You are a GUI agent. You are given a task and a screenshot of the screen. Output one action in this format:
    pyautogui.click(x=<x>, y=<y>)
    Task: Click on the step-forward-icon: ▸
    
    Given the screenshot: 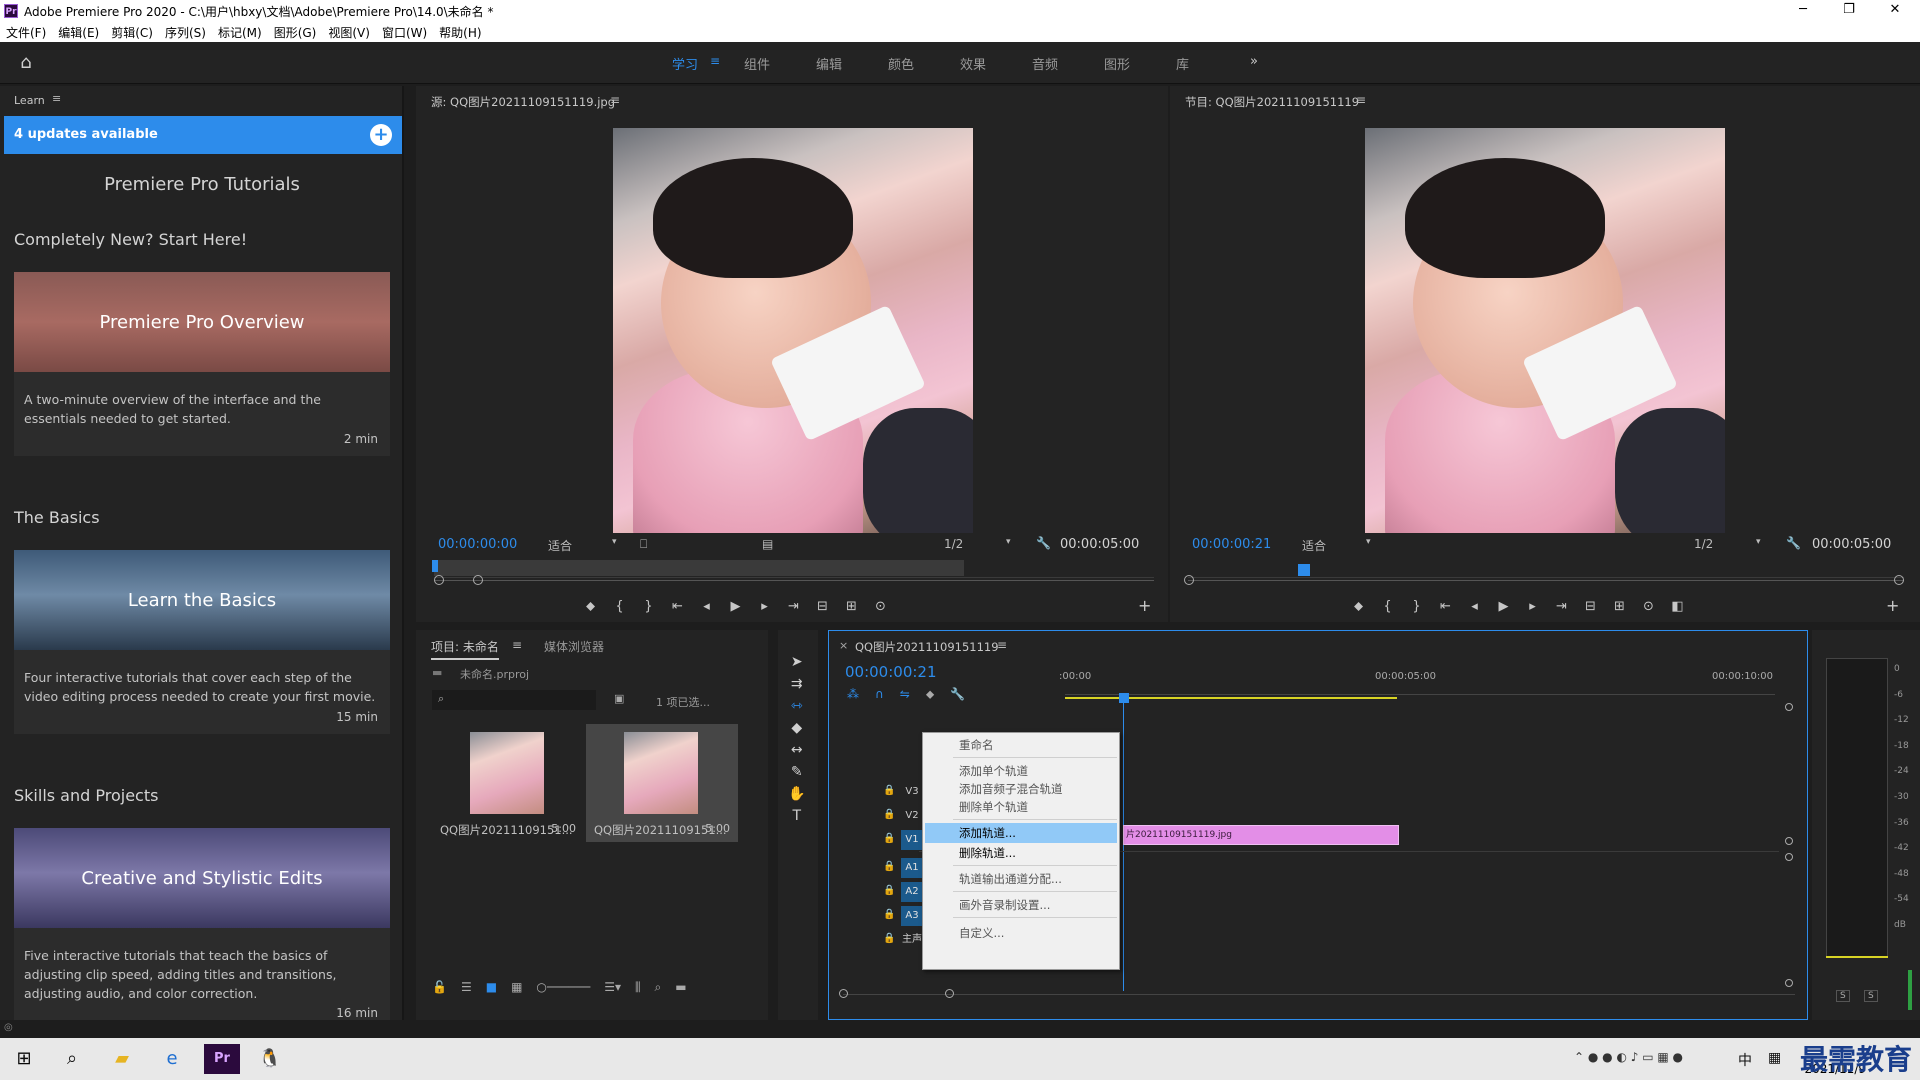 What is the action you would take?
    pyautogui.click(x=1532, y=606)
    